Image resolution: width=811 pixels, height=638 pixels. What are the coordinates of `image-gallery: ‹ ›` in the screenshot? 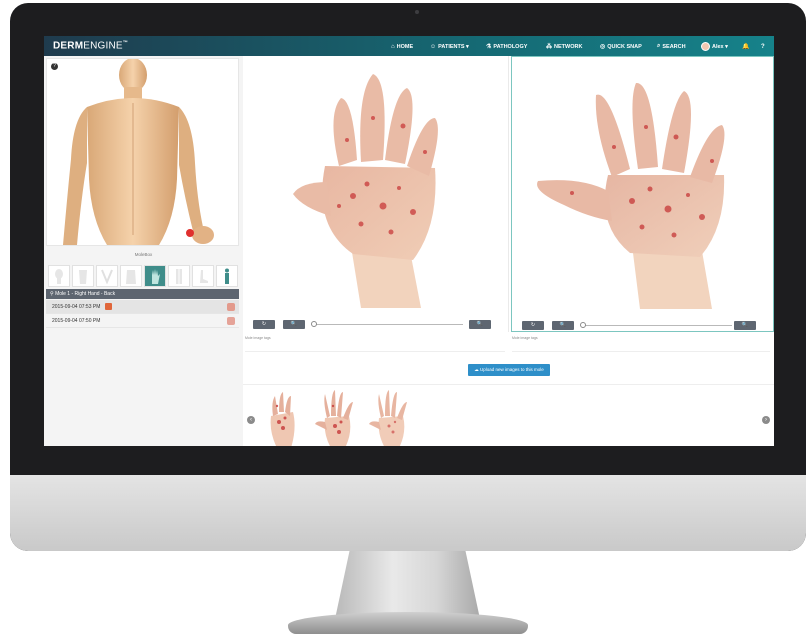 It's located at (508, 415).